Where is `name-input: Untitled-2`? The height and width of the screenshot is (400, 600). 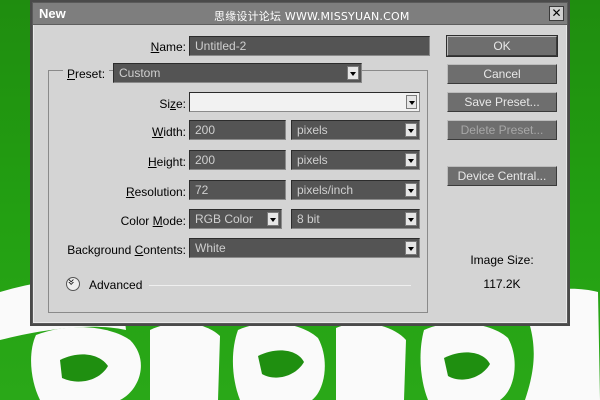
name-input: Untitled-2 is located at coordinates (309, 46).